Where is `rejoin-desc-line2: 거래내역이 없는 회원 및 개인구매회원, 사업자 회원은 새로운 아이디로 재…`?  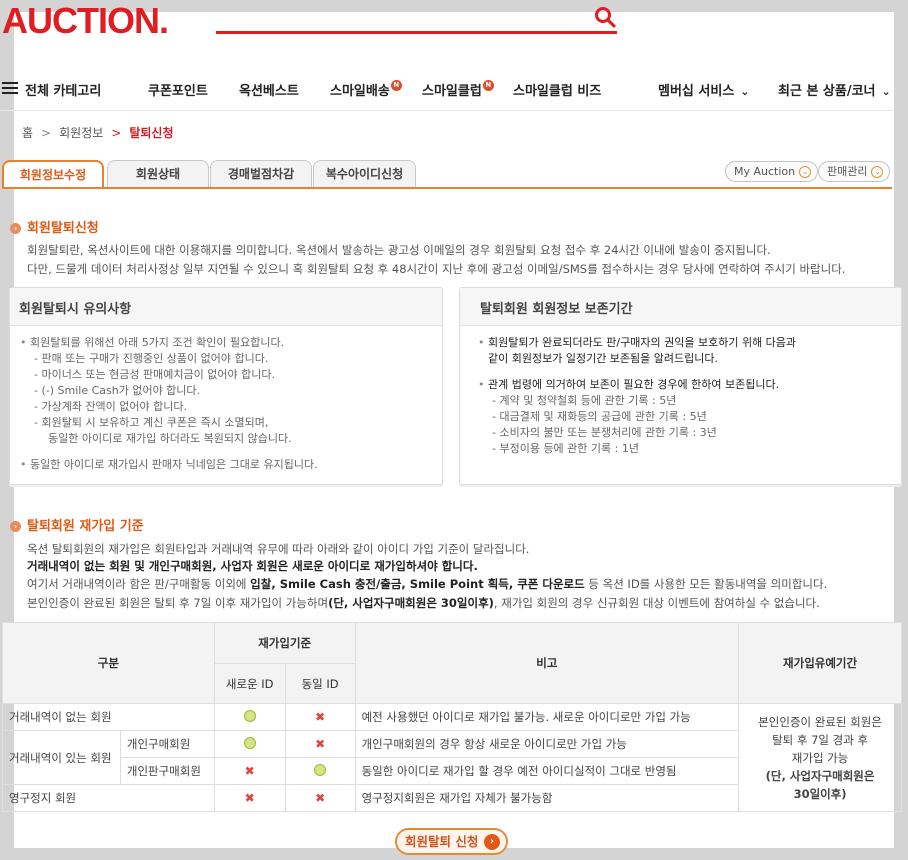
rejoin-desc-line2: 거래내역이 없는 회원 및 개인구매회원, 사업자 회원은 새로운 아이디로 재… is located at coordinates (252, 566).